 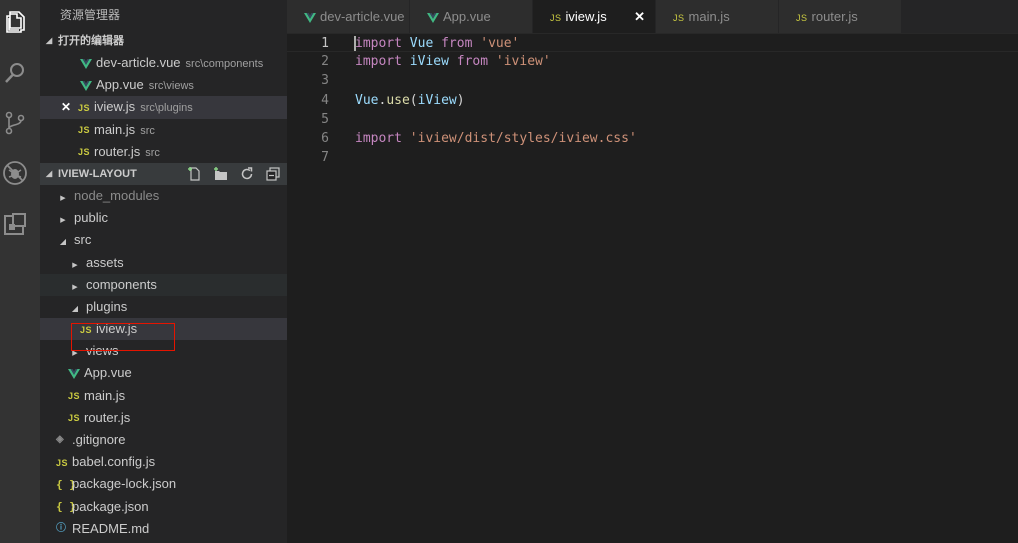 What do you see at coordinates (163, 351) in the screenshot?
I see `tree-folder: ▶ views` at bounding box center [163, 351].